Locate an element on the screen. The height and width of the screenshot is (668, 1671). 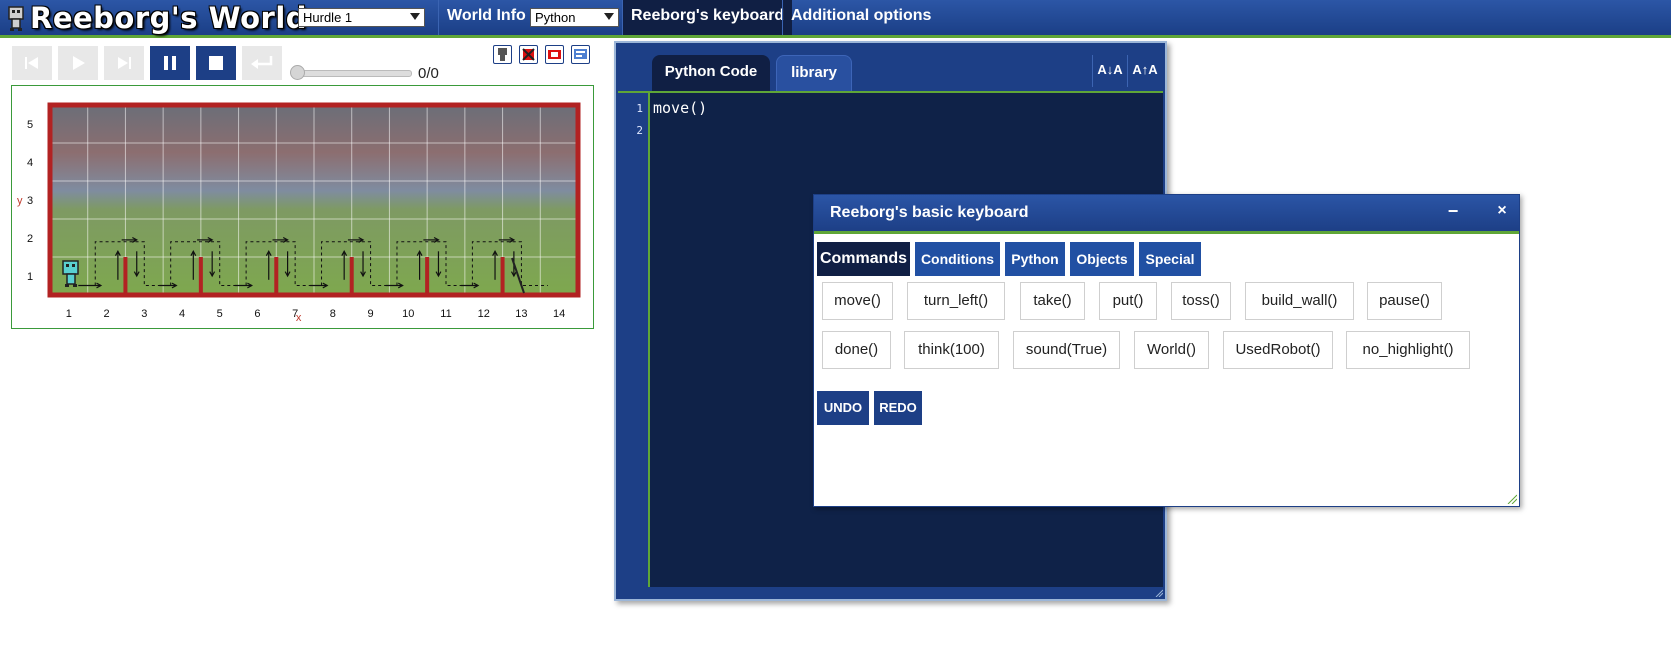
tab-special: Special is located at coordinates (1170, 259).